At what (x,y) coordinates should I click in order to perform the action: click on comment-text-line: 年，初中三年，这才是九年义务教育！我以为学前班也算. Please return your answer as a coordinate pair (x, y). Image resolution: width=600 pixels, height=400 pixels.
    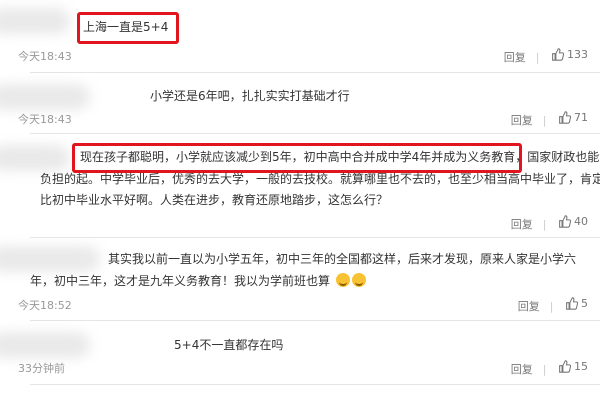
    Looking at the image, I should click on (198, 281).